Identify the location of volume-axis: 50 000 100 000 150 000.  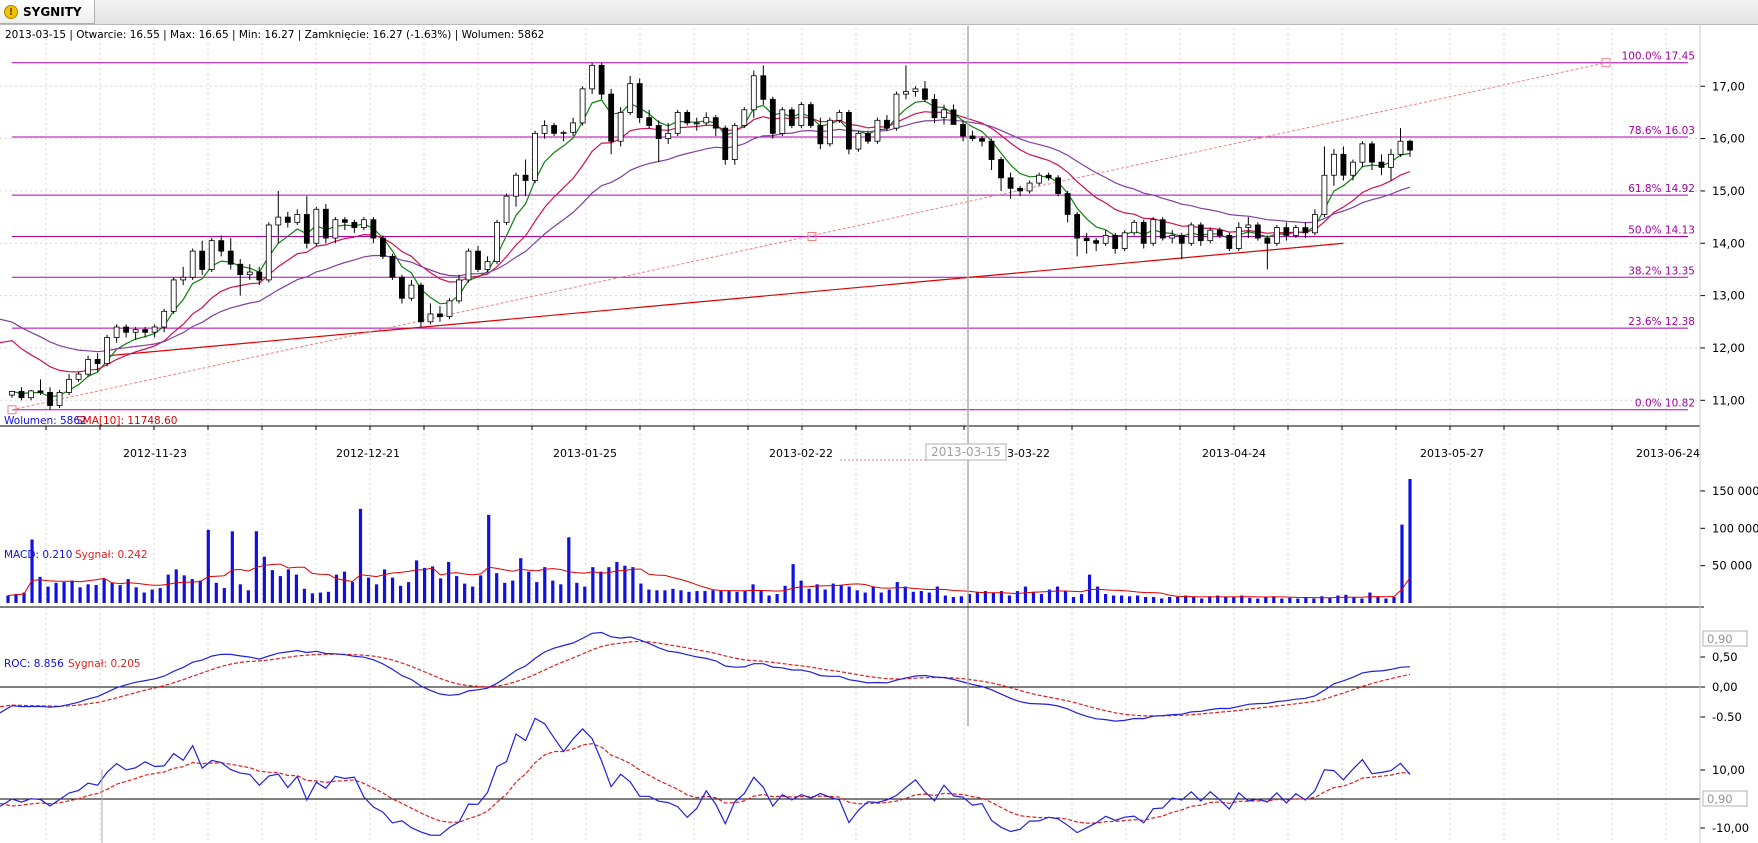
(1729, 528).